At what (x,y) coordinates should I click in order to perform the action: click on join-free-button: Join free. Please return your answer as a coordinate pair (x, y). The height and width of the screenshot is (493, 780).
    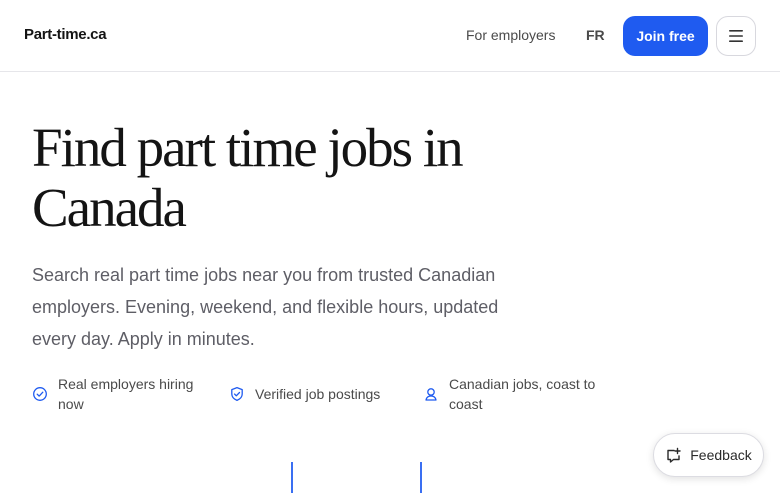
    Looking at the image, I should click on (665, 36).